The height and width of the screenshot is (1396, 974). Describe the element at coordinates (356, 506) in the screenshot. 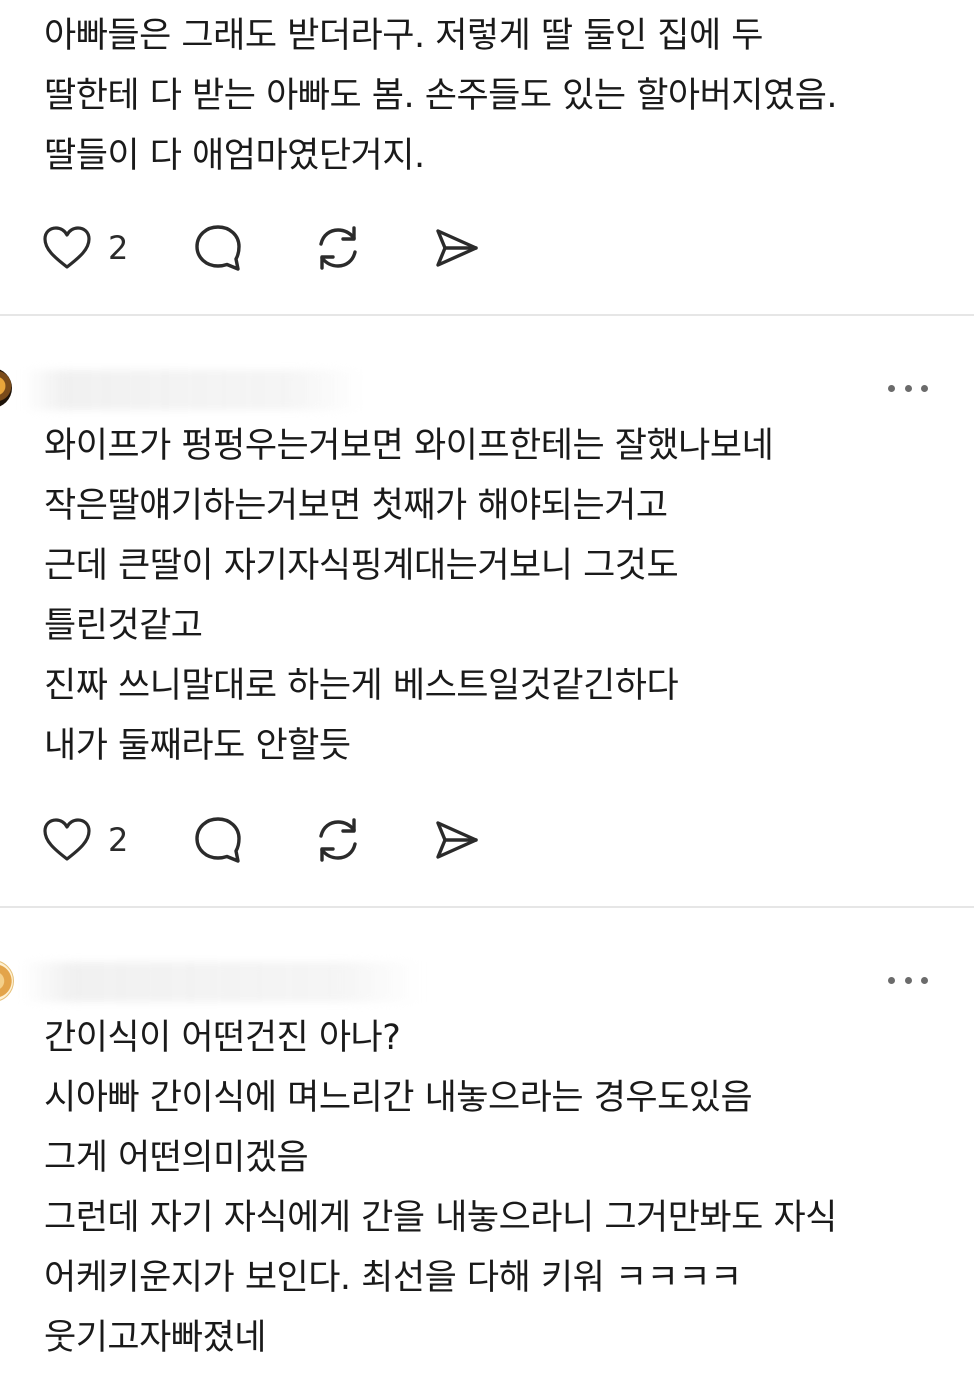

I see `post-text-line: 작은딸얘기하는거보면 첫째가 해야되는거고` at that location.